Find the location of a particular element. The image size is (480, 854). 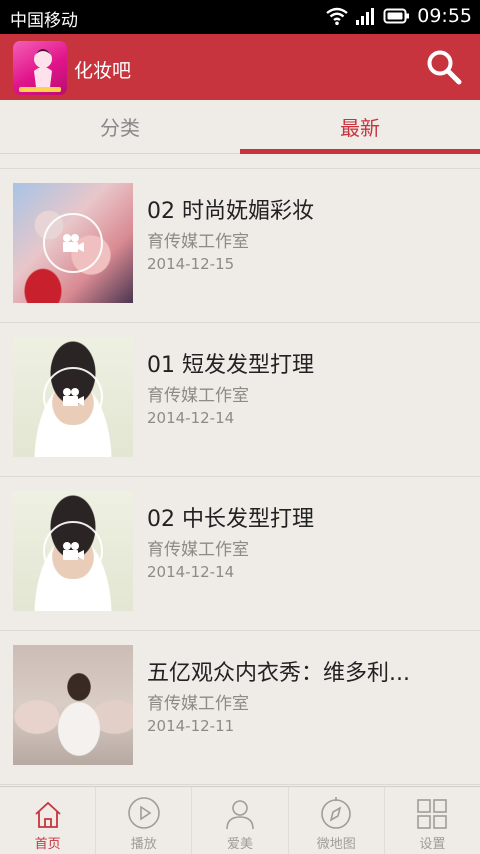

tab-category: 分类 is located at coordinates (120, 126).